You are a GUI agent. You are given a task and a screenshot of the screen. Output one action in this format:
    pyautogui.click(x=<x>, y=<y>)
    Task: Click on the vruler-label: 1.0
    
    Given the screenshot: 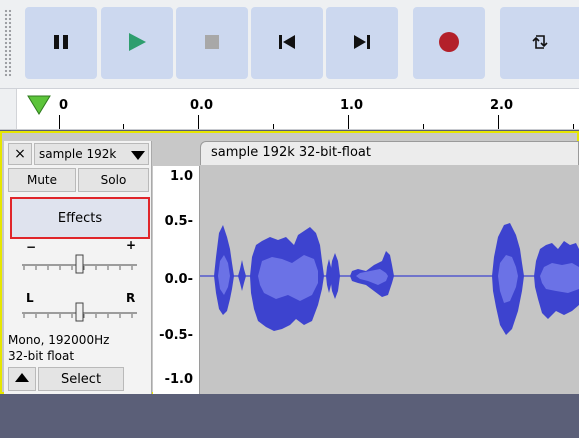 What is the action you would take?
    pyautogui.click(x=181, y=176)
    